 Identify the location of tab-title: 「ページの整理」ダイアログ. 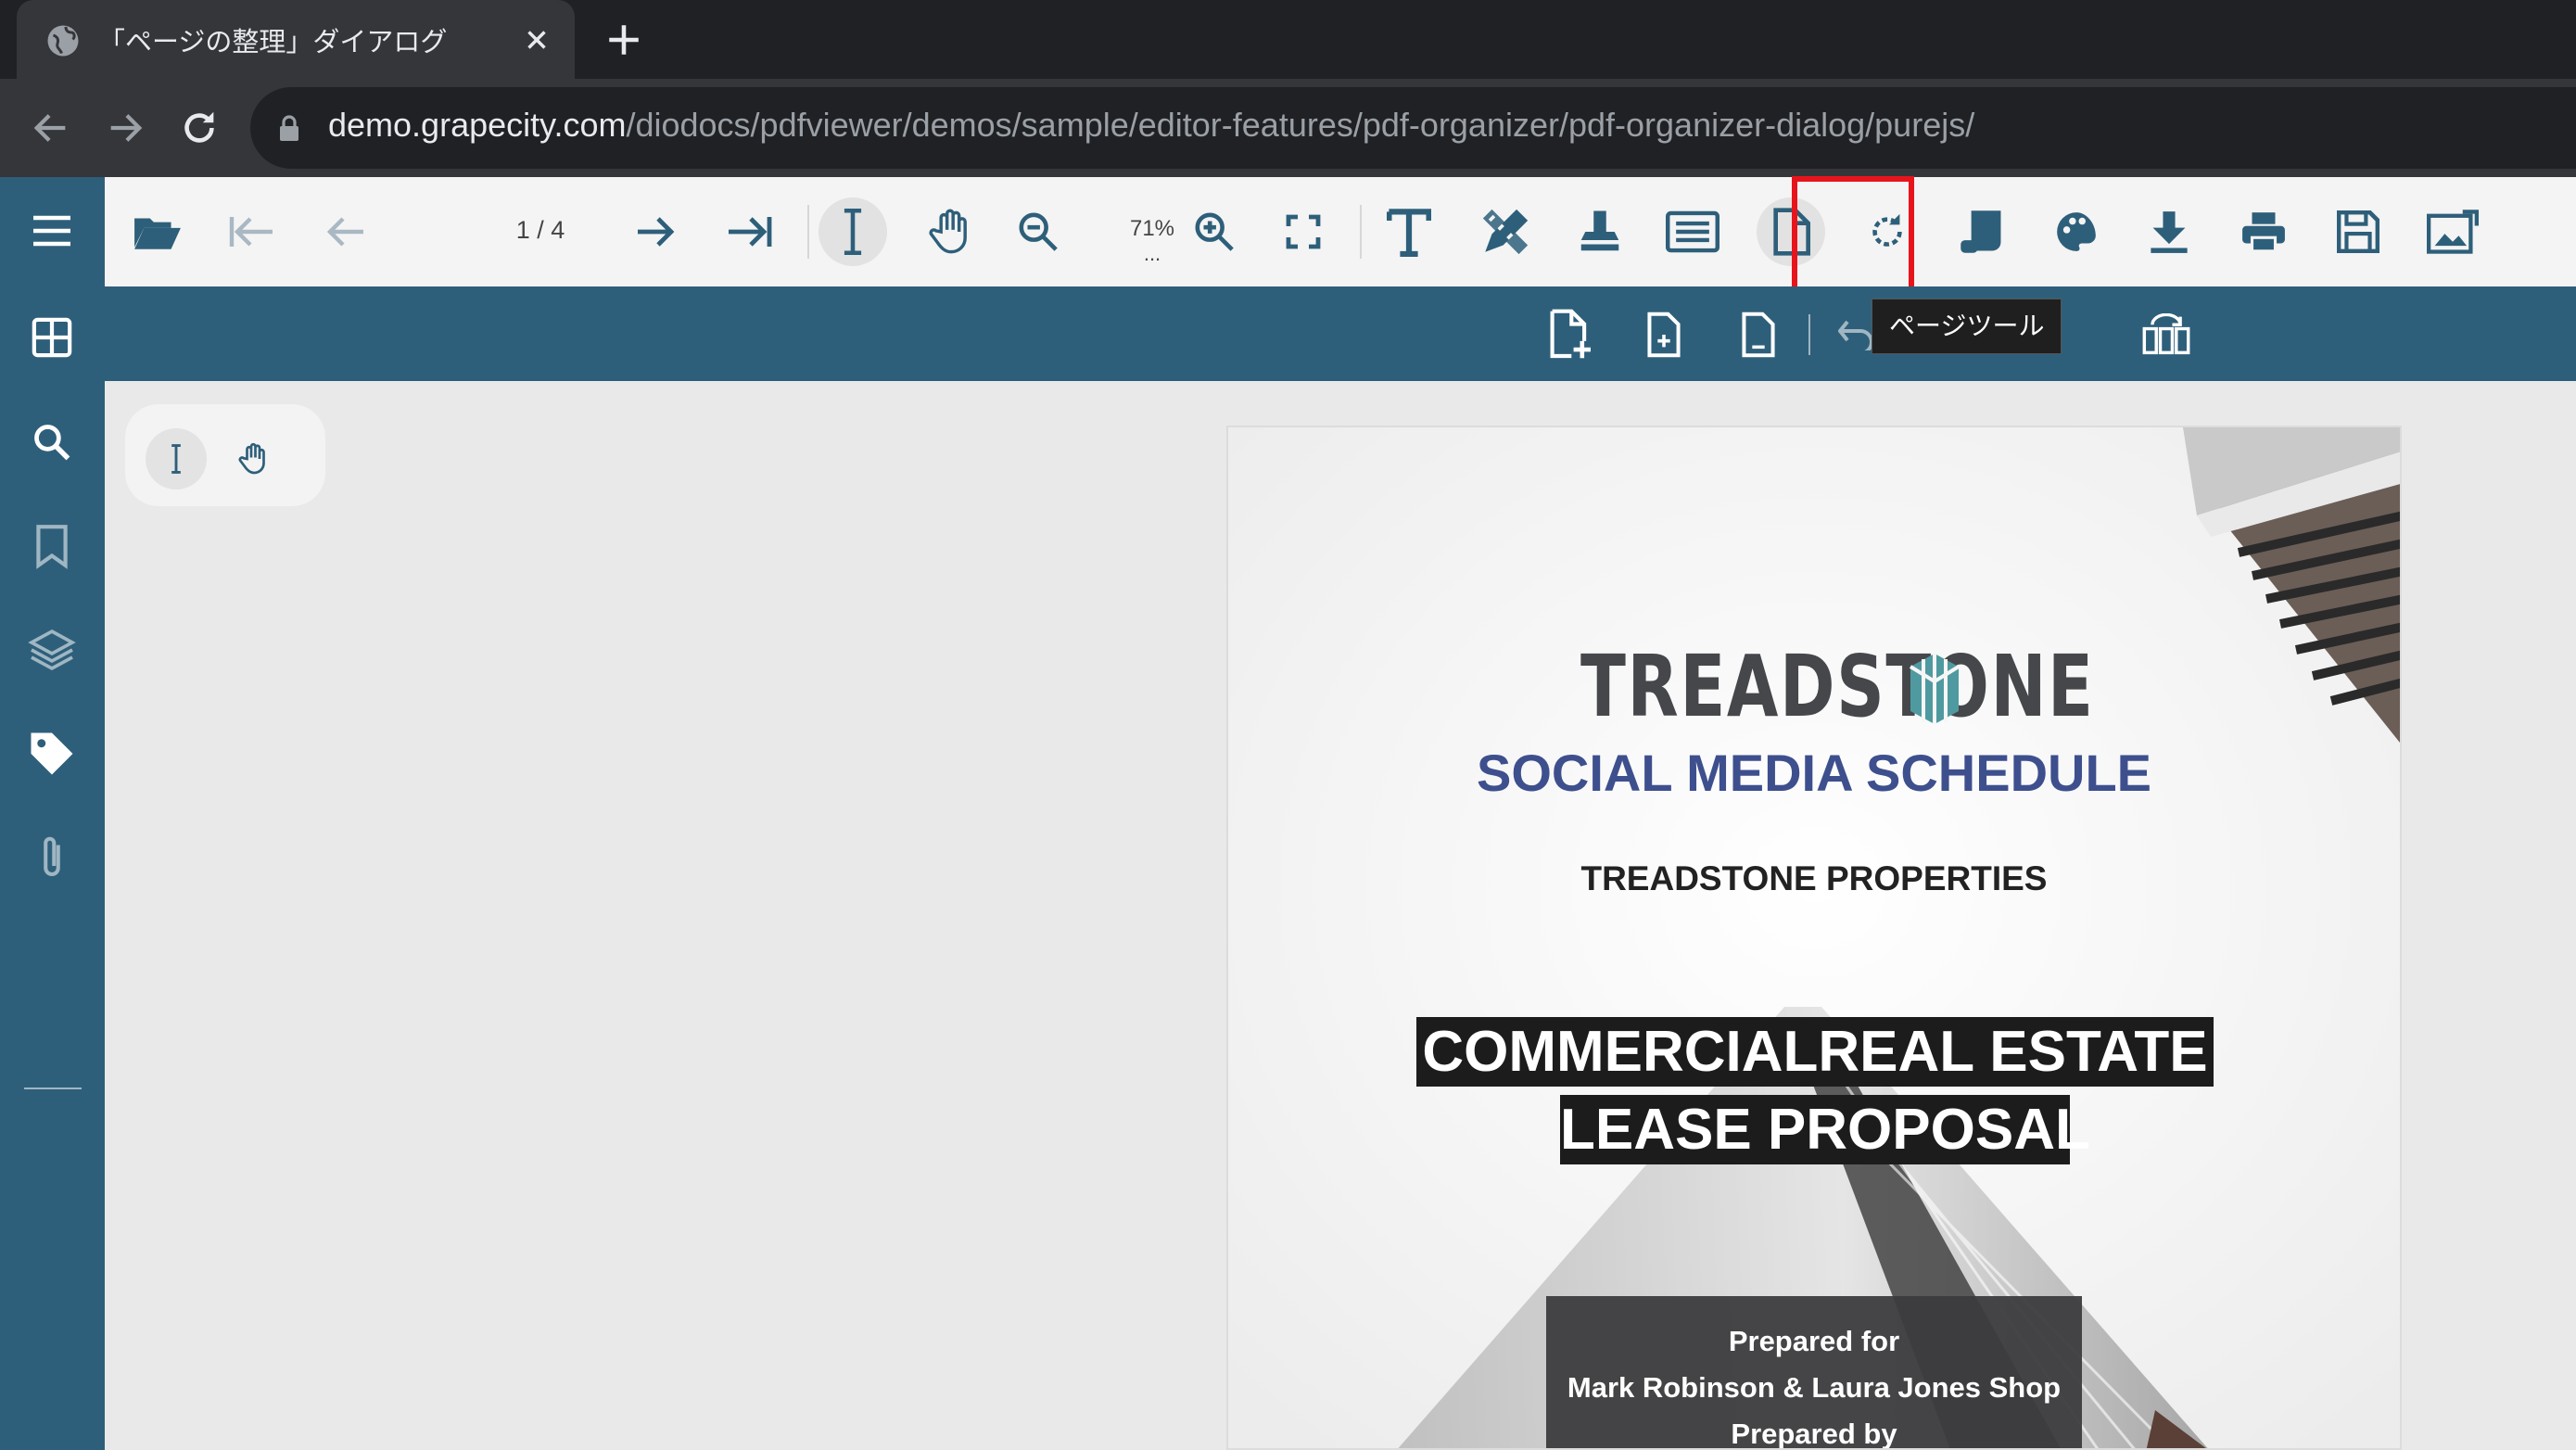
(273, 42).